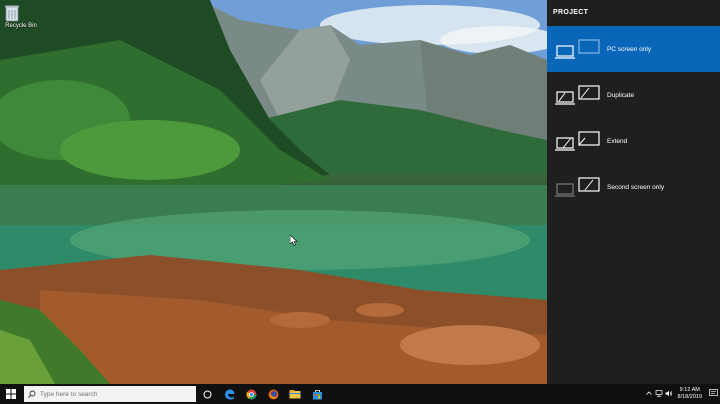  I want to click on option-pc-screen-only: PC screen only, so click(633, 49).